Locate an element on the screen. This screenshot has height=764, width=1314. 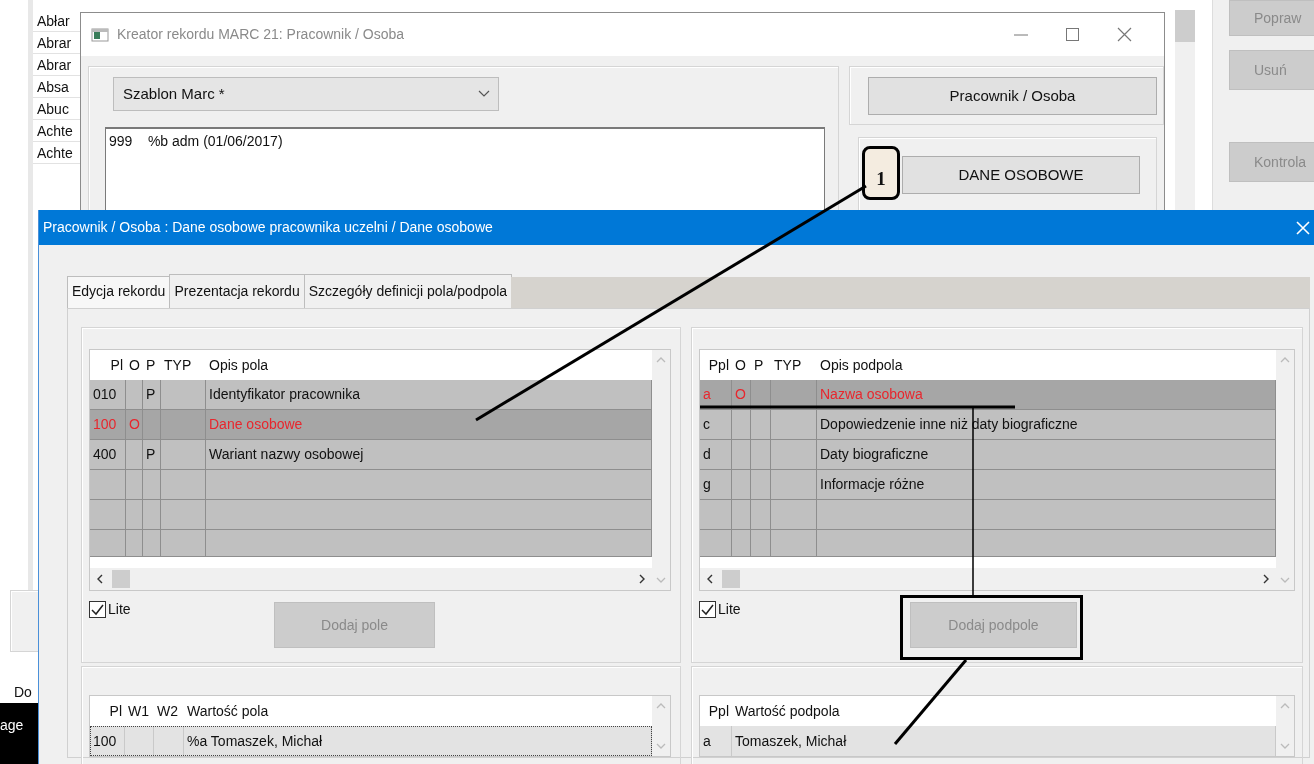
app-icon is located at coordinates (100, 34).